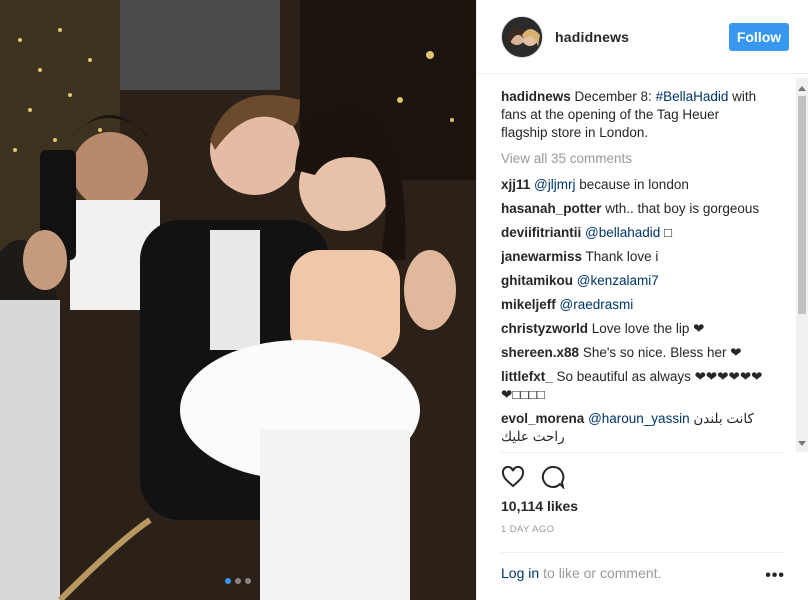 Image resolution: width=808 pixels, height=600 pixels. What do you see at coordinates (527, 376) in the screenshot?
I see `comment-username: littlefxt_` at bounding box center [527, 376].